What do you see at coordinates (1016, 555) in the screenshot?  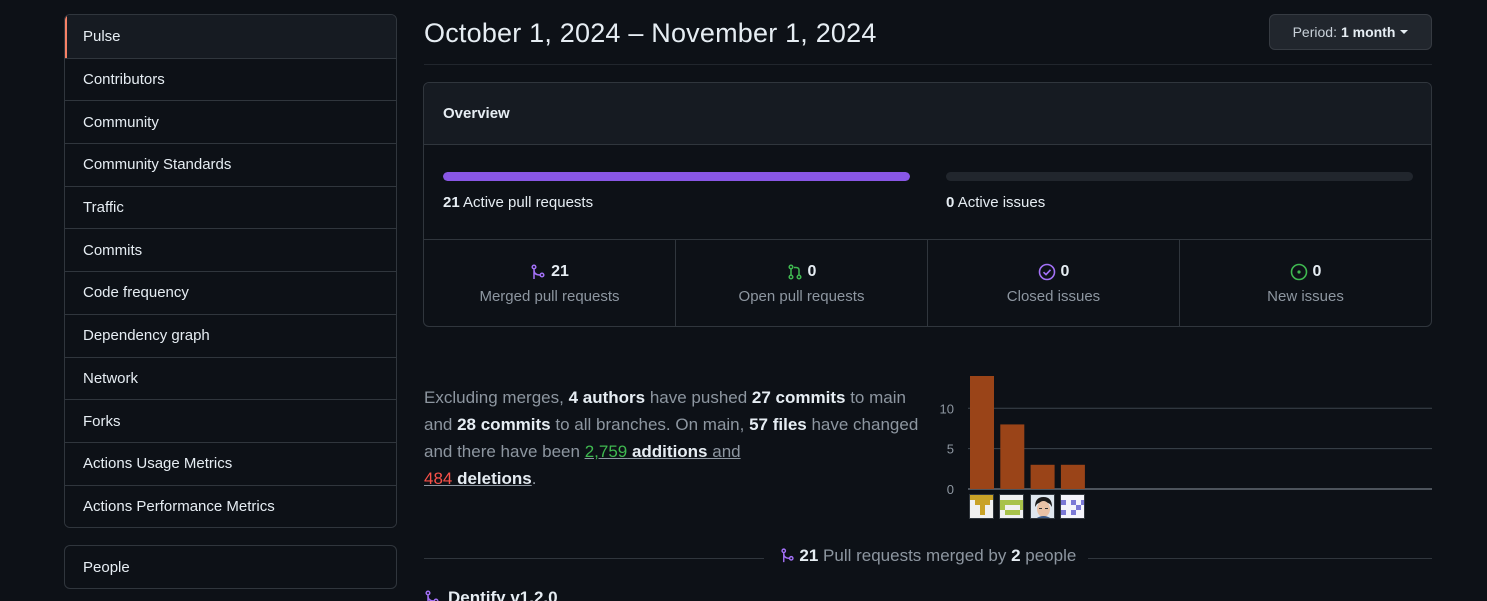 I see `merged-people-count: 2` at bounding box center [1016, 555].